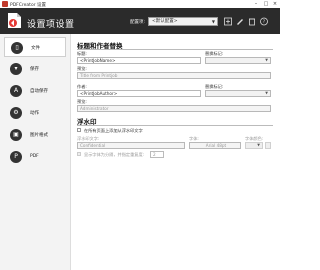  I want to click on sidebar-item-image-formats: ▣ 图片格式, so click(35, 135).